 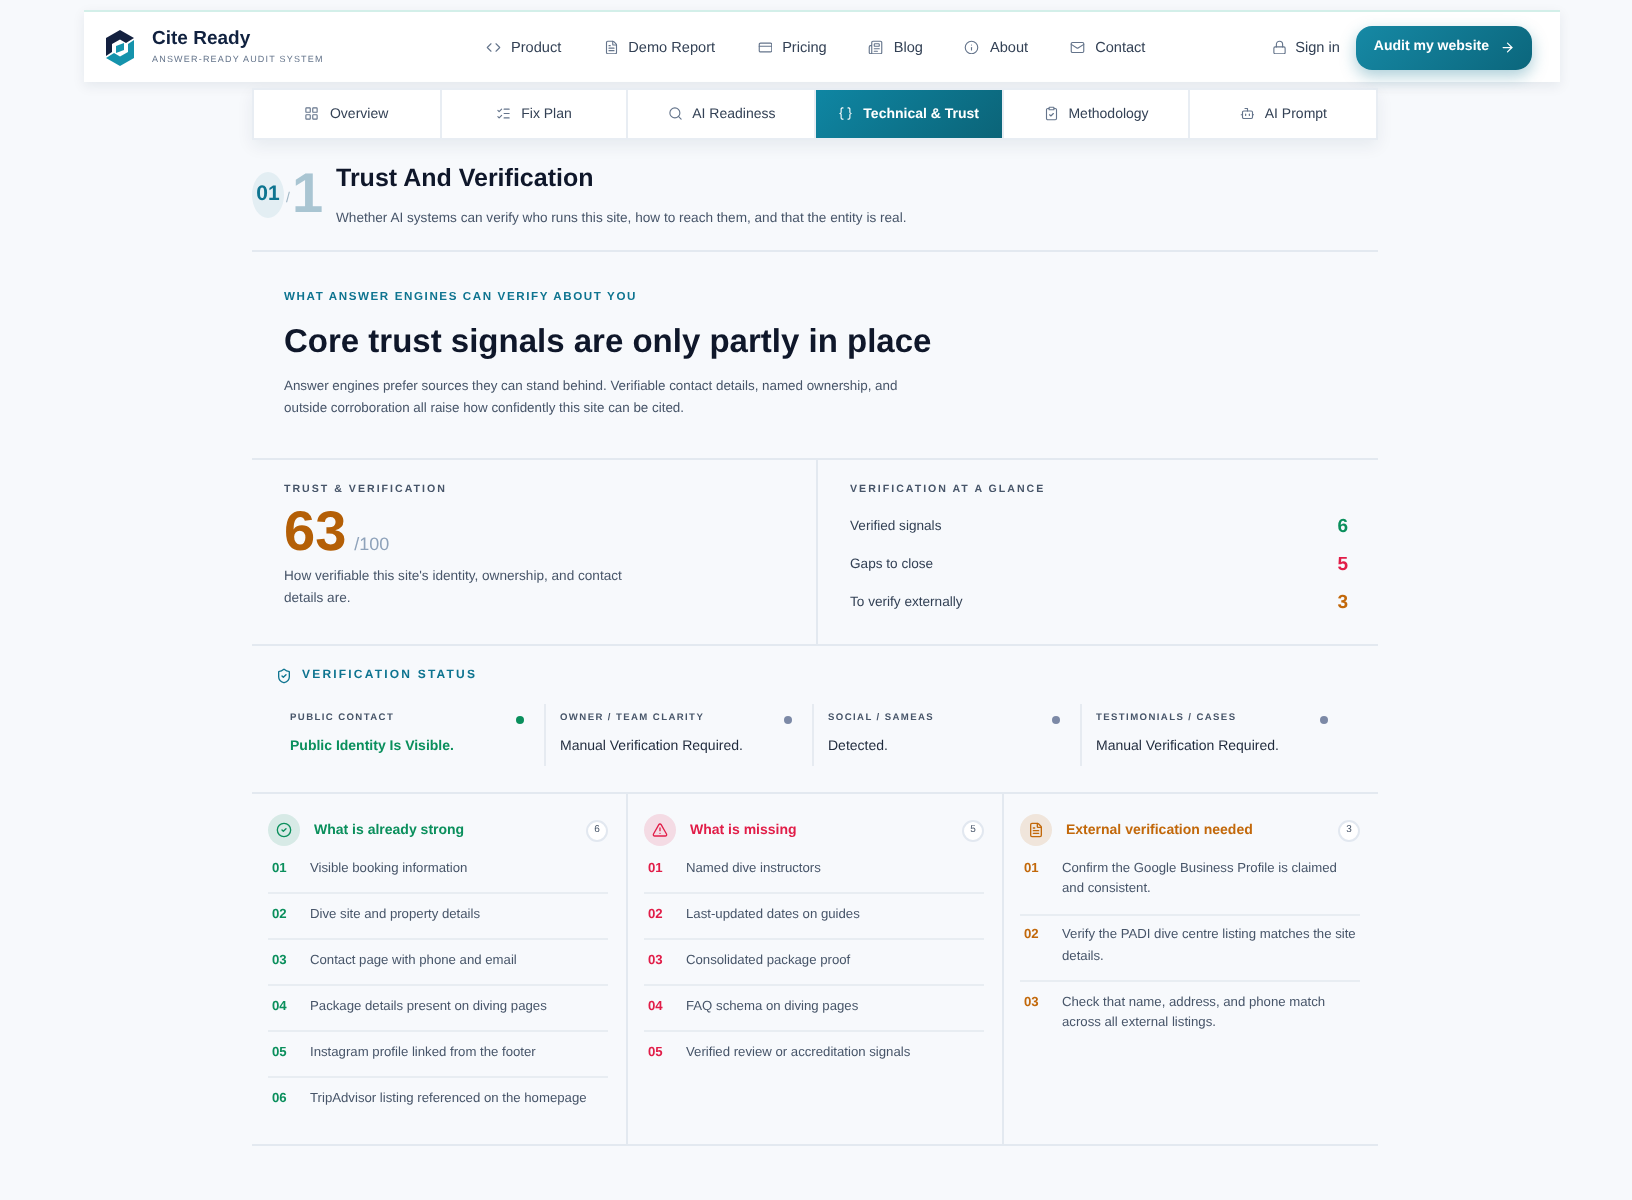 What do you see at coordinates (1506, 47) in the screenshot?
I see `arrow-right-icon` at bounding box center [1506, 47].